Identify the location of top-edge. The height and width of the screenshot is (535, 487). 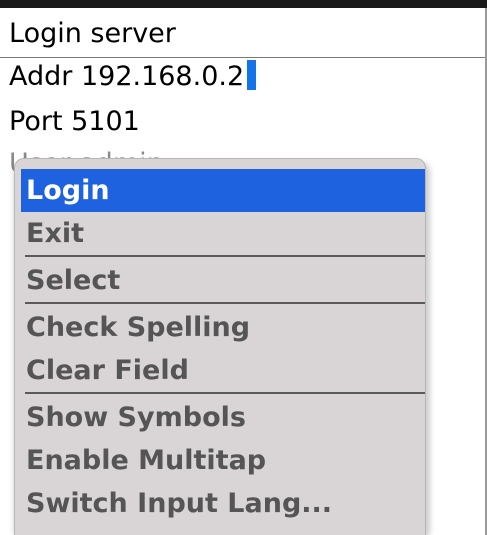
(243, 4).